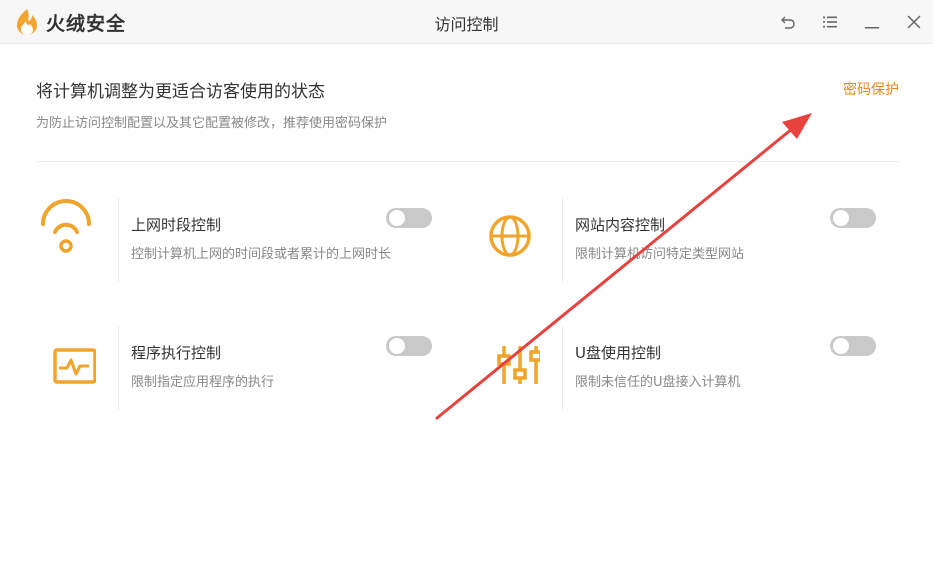  I want to click on close-icon, so click(914, 22).